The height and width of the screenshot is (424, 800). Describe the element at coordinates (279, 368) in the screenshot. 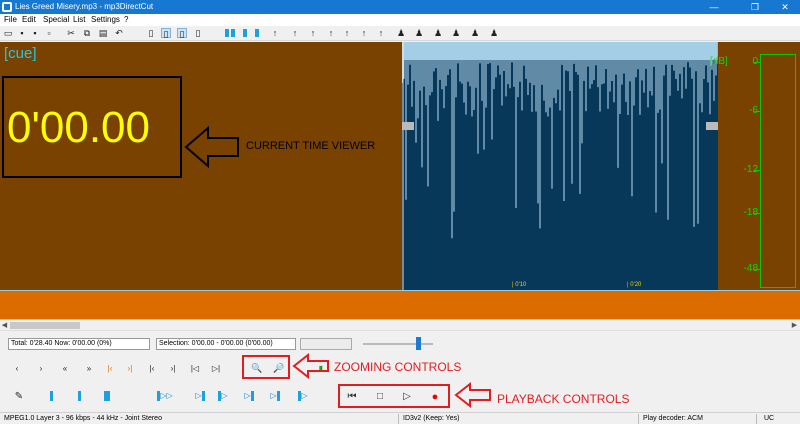

I see `zoom-out-button: 🔎` at that location.